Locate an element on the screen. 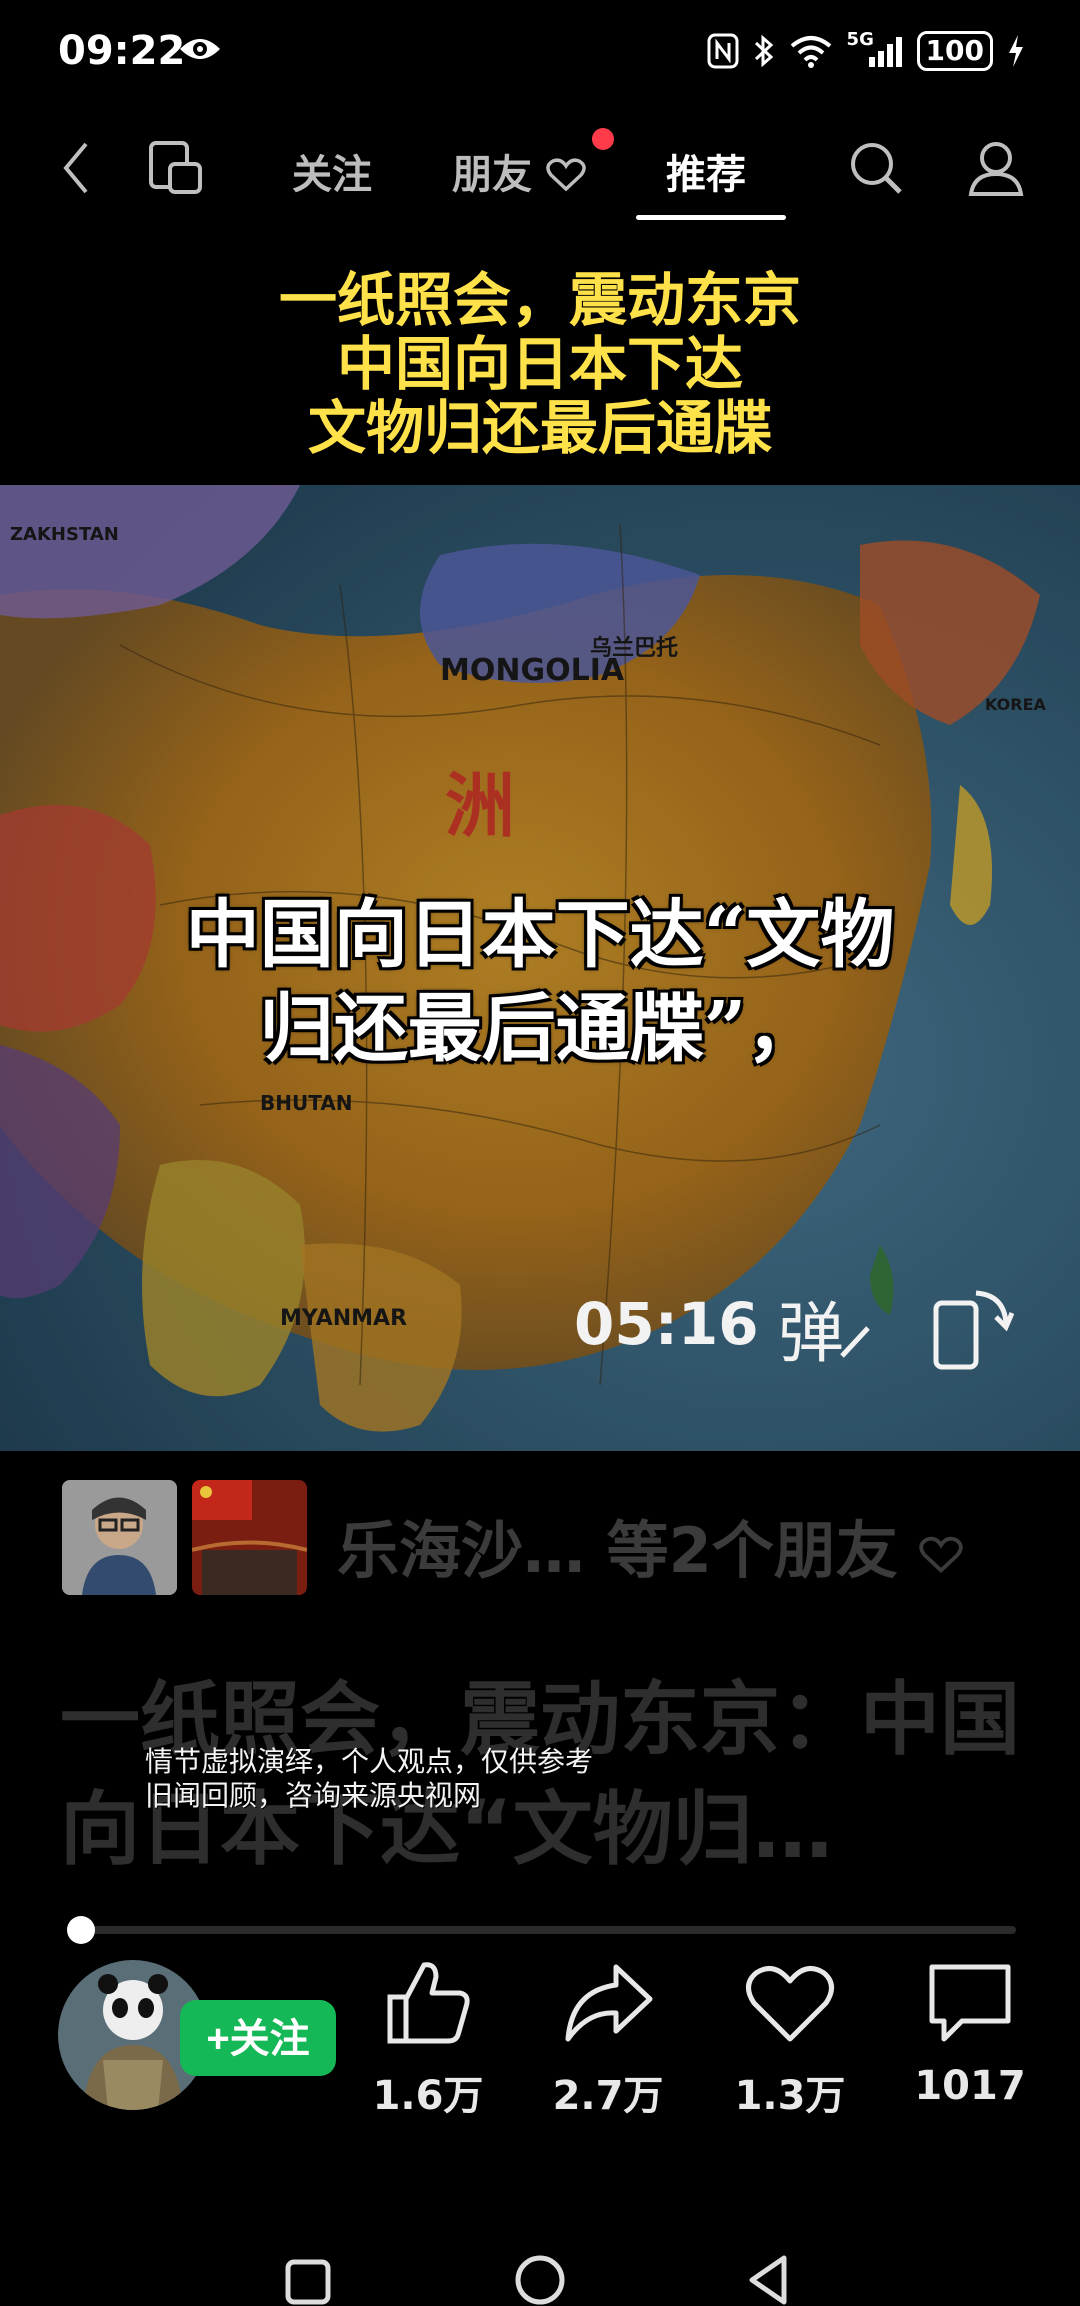 This screenshot has height=2306, width=1080. search-icon is located at coordinates (876, 168).